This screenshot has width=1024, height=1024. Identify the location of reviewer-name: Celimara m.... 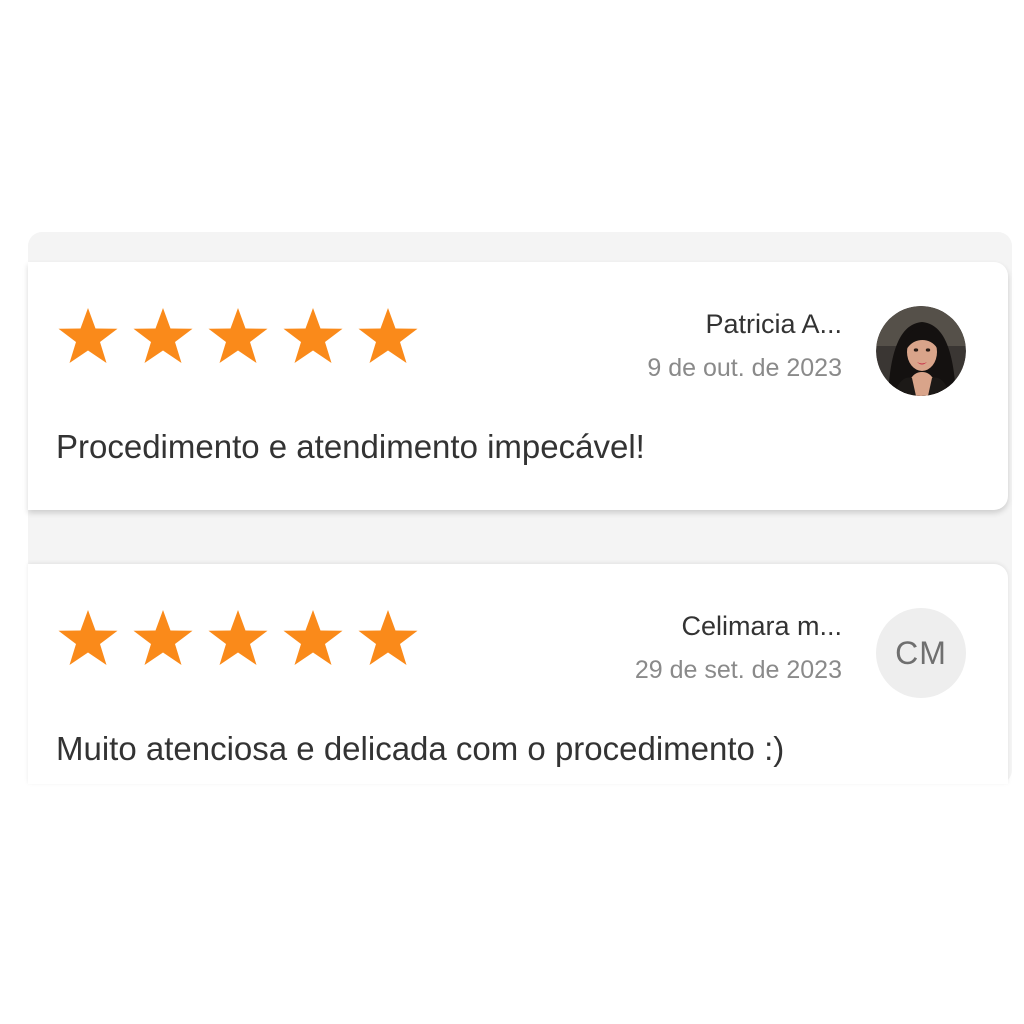
(738, 626).